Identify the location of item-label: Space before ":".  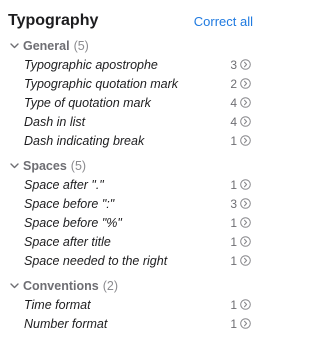
(69, 203).